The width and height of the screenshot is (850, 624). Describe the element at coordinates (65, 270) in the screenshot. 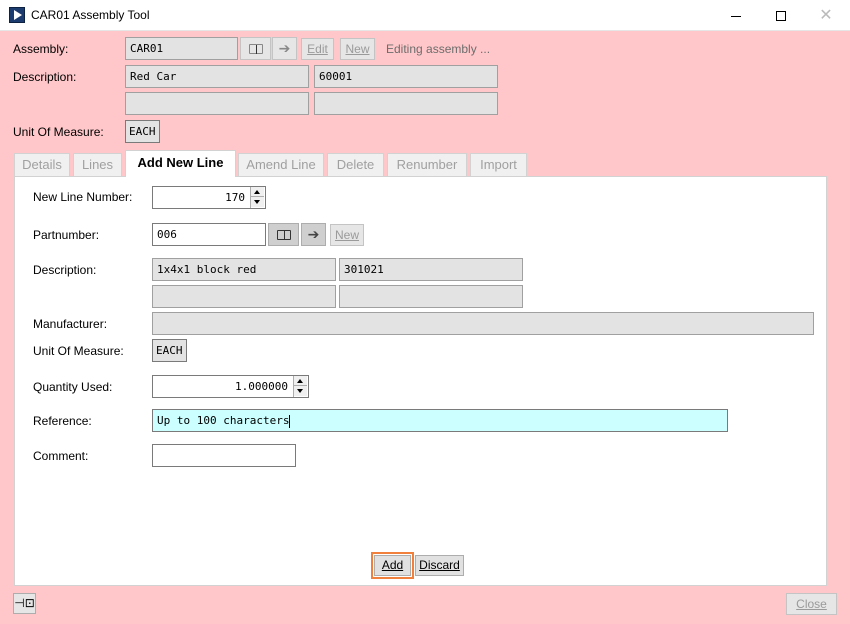

I see `part-description-label: Description:` at that location.